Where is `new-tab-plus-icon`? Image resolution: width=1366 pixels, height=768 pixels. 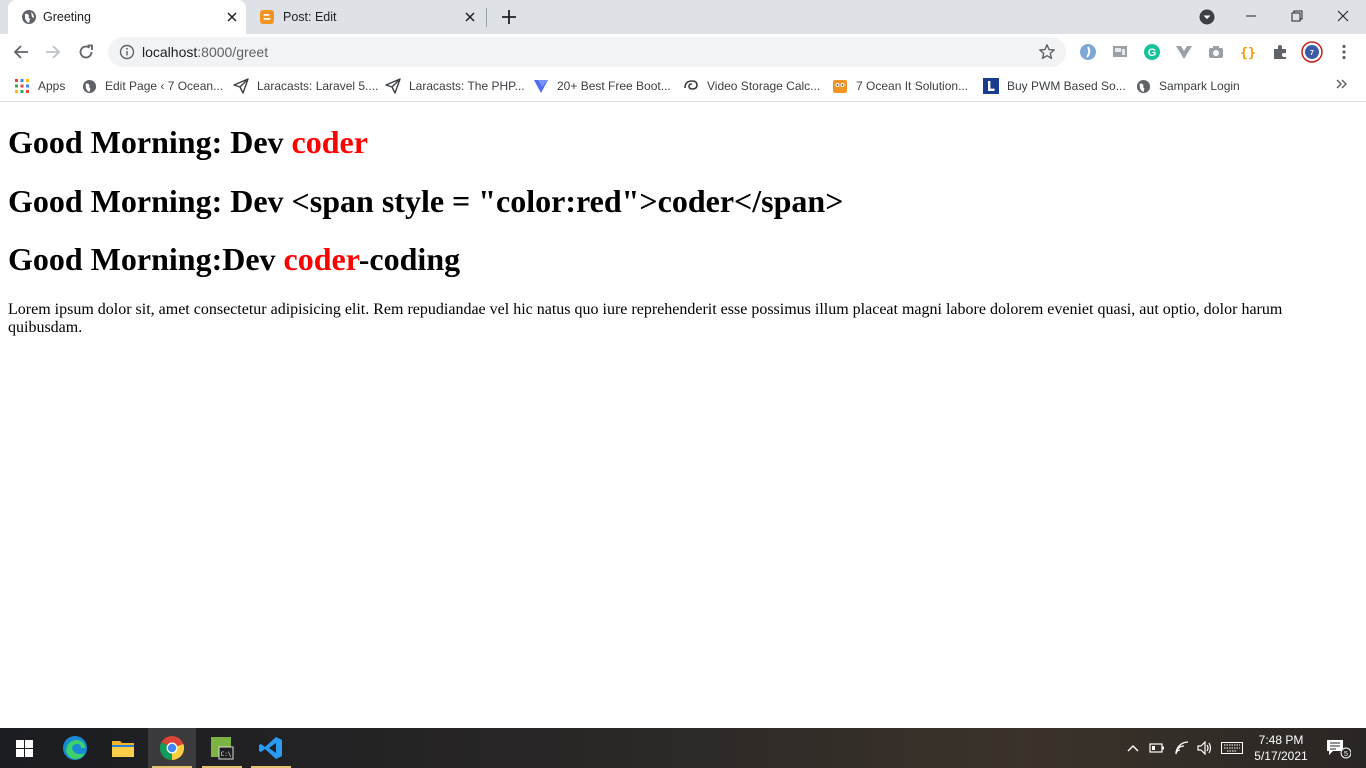
new-tab-plus-icon is located at coordinates (509, 17).